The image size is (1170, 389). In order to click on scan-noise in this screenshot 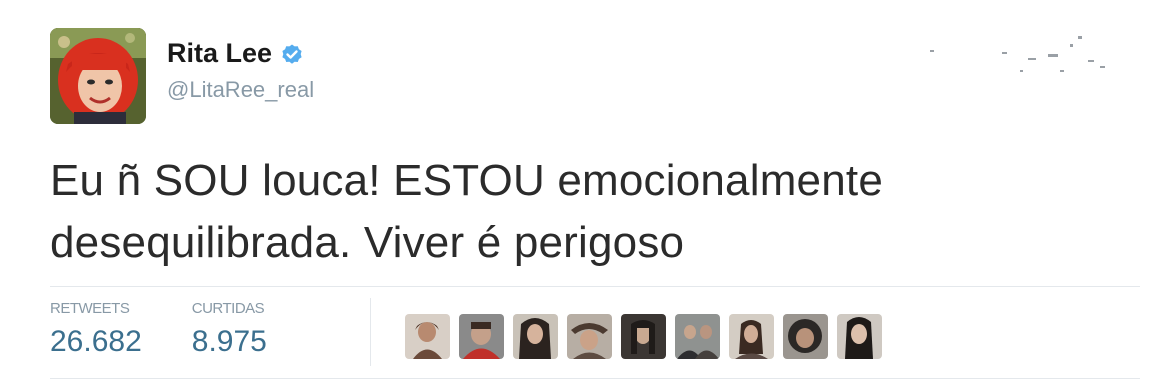, I will do `click(1017, 54)`.